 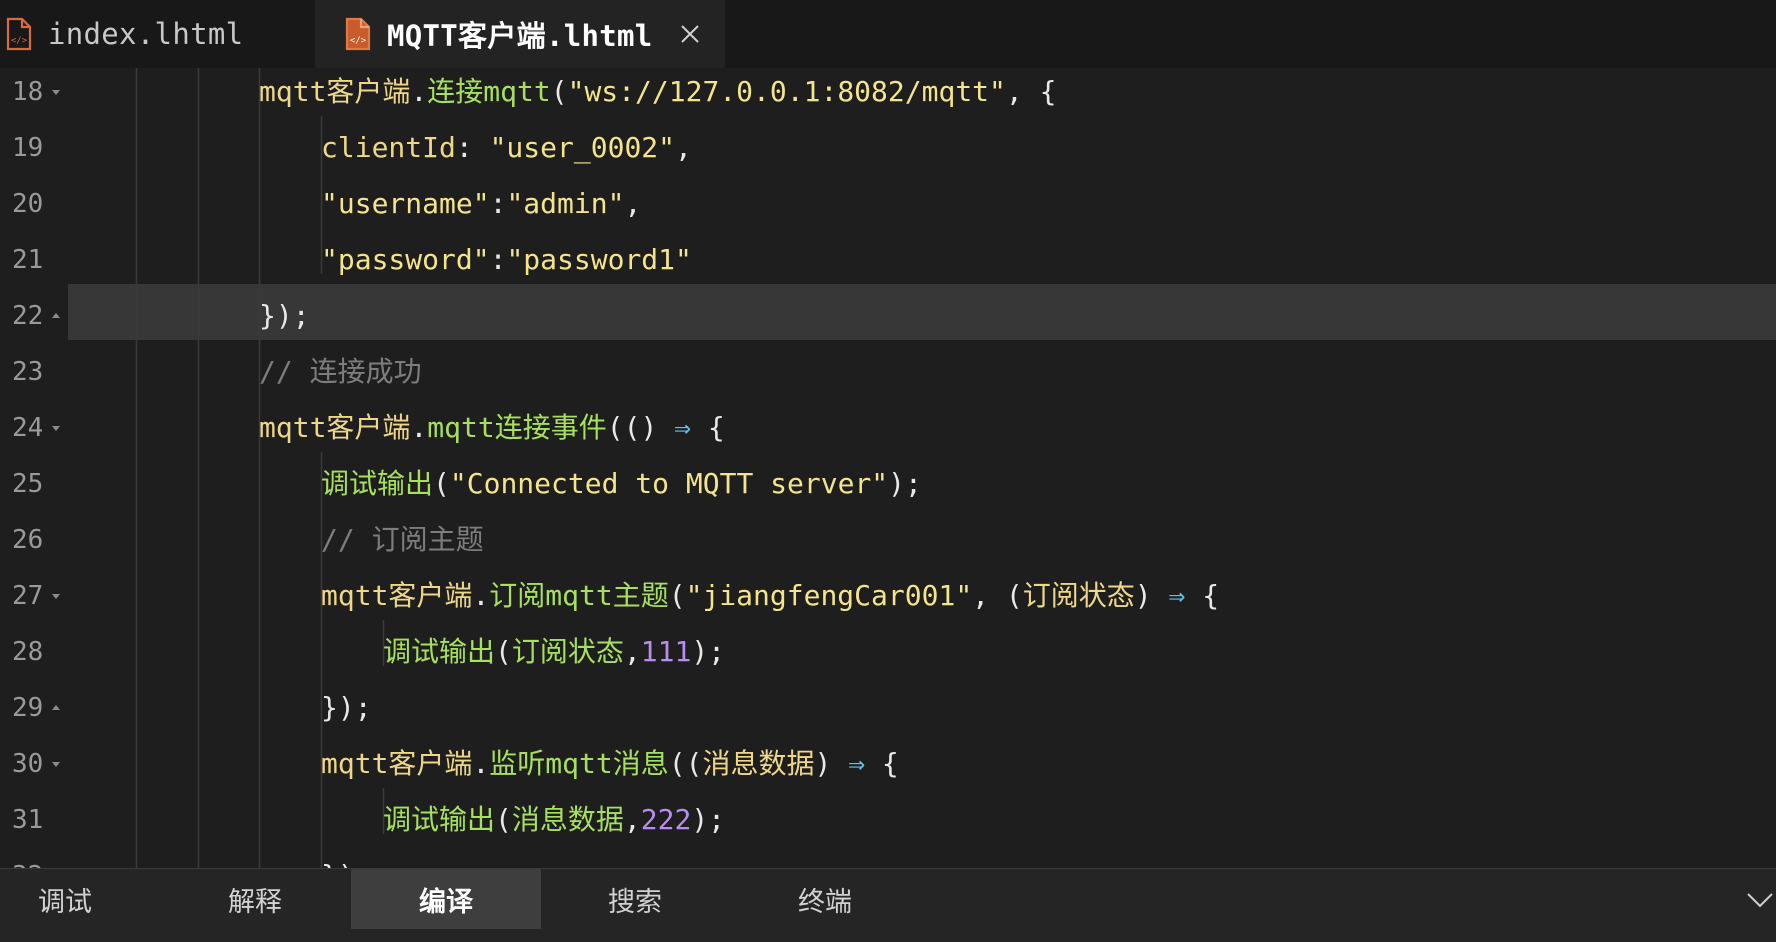 I want to click on code-line: 25 调试输出("Connected to MQTT server");, so click(x=888, y=484).